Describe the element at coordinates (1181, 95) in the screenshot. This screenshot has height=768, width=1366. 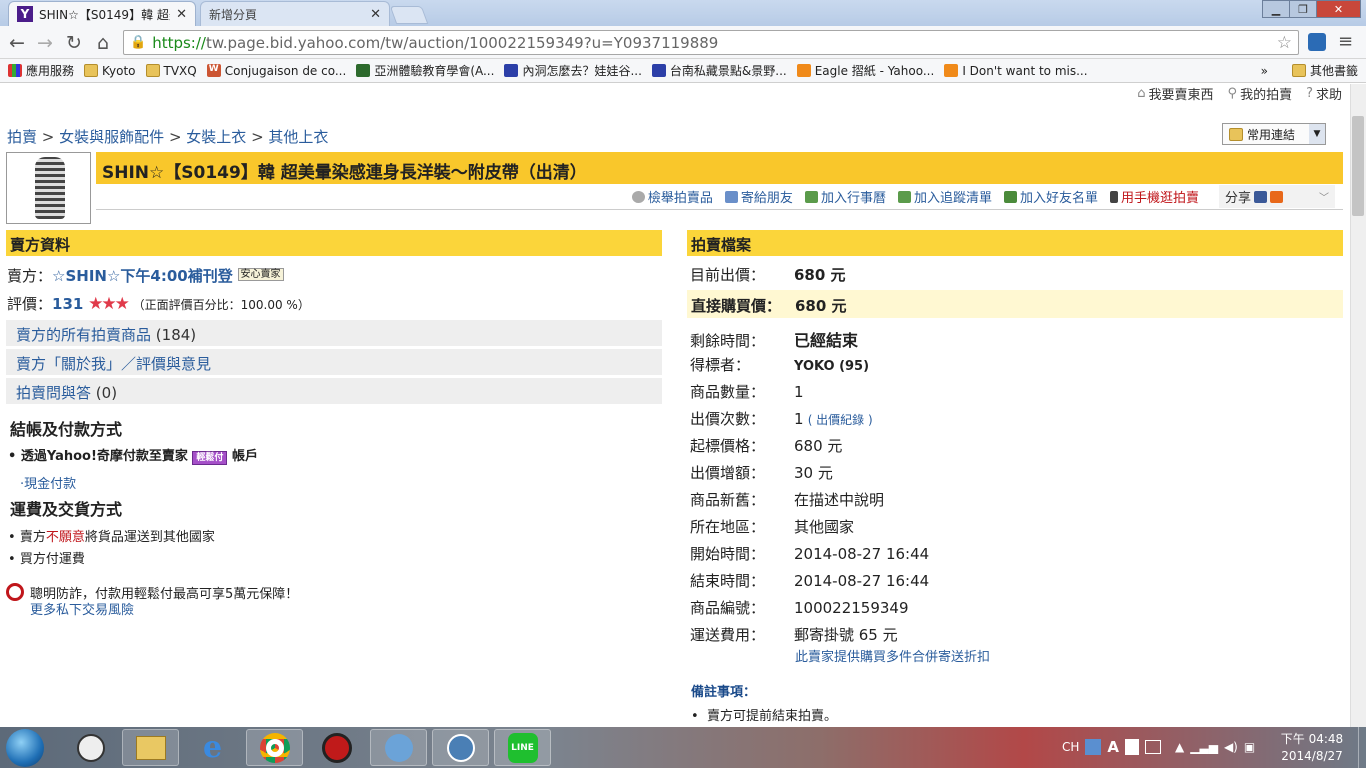
I see `link-label: 我要賣東西` at that location.